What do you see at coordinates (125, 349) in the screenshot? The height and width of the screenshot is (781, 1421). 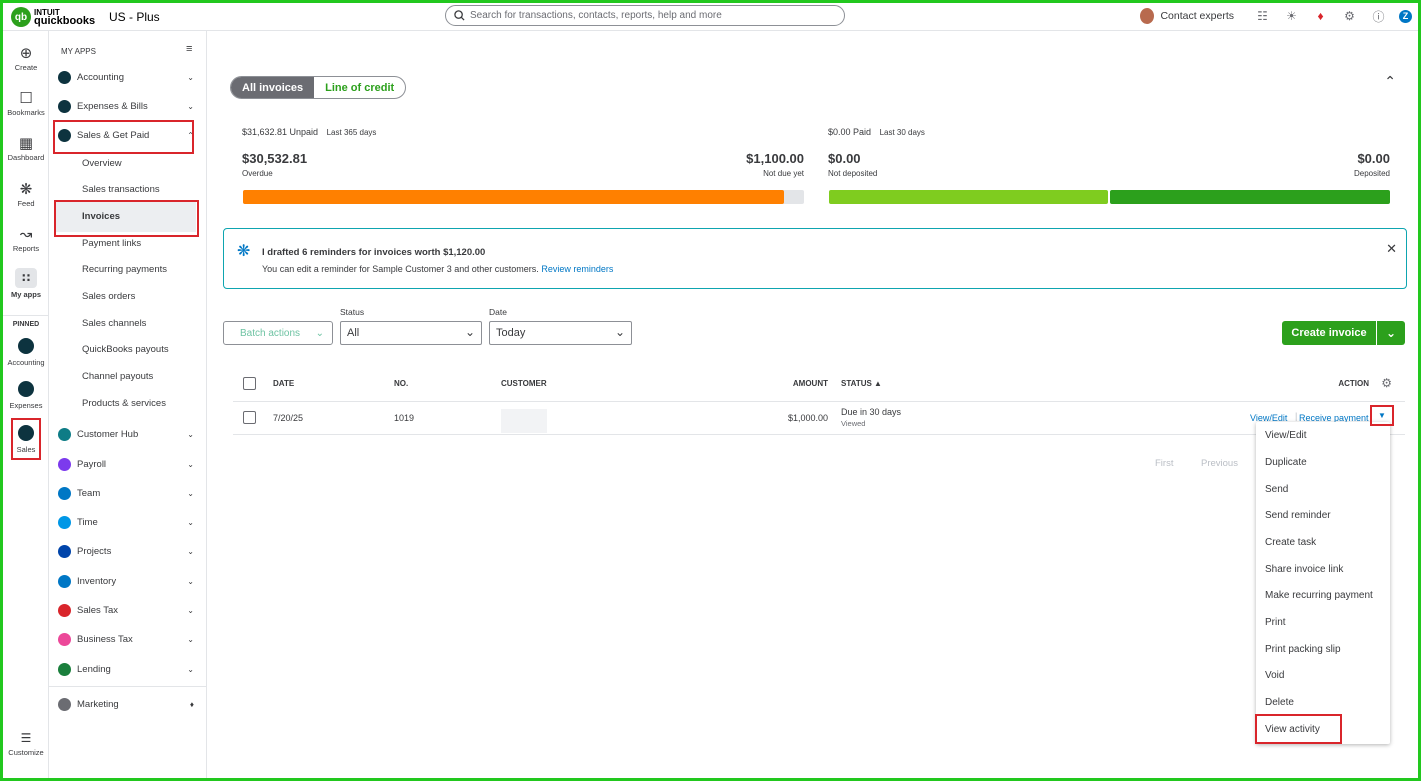 I see `nav-sub-quickbooks-payouts: QuickBooks payouts` at bounding box center [125, 349].